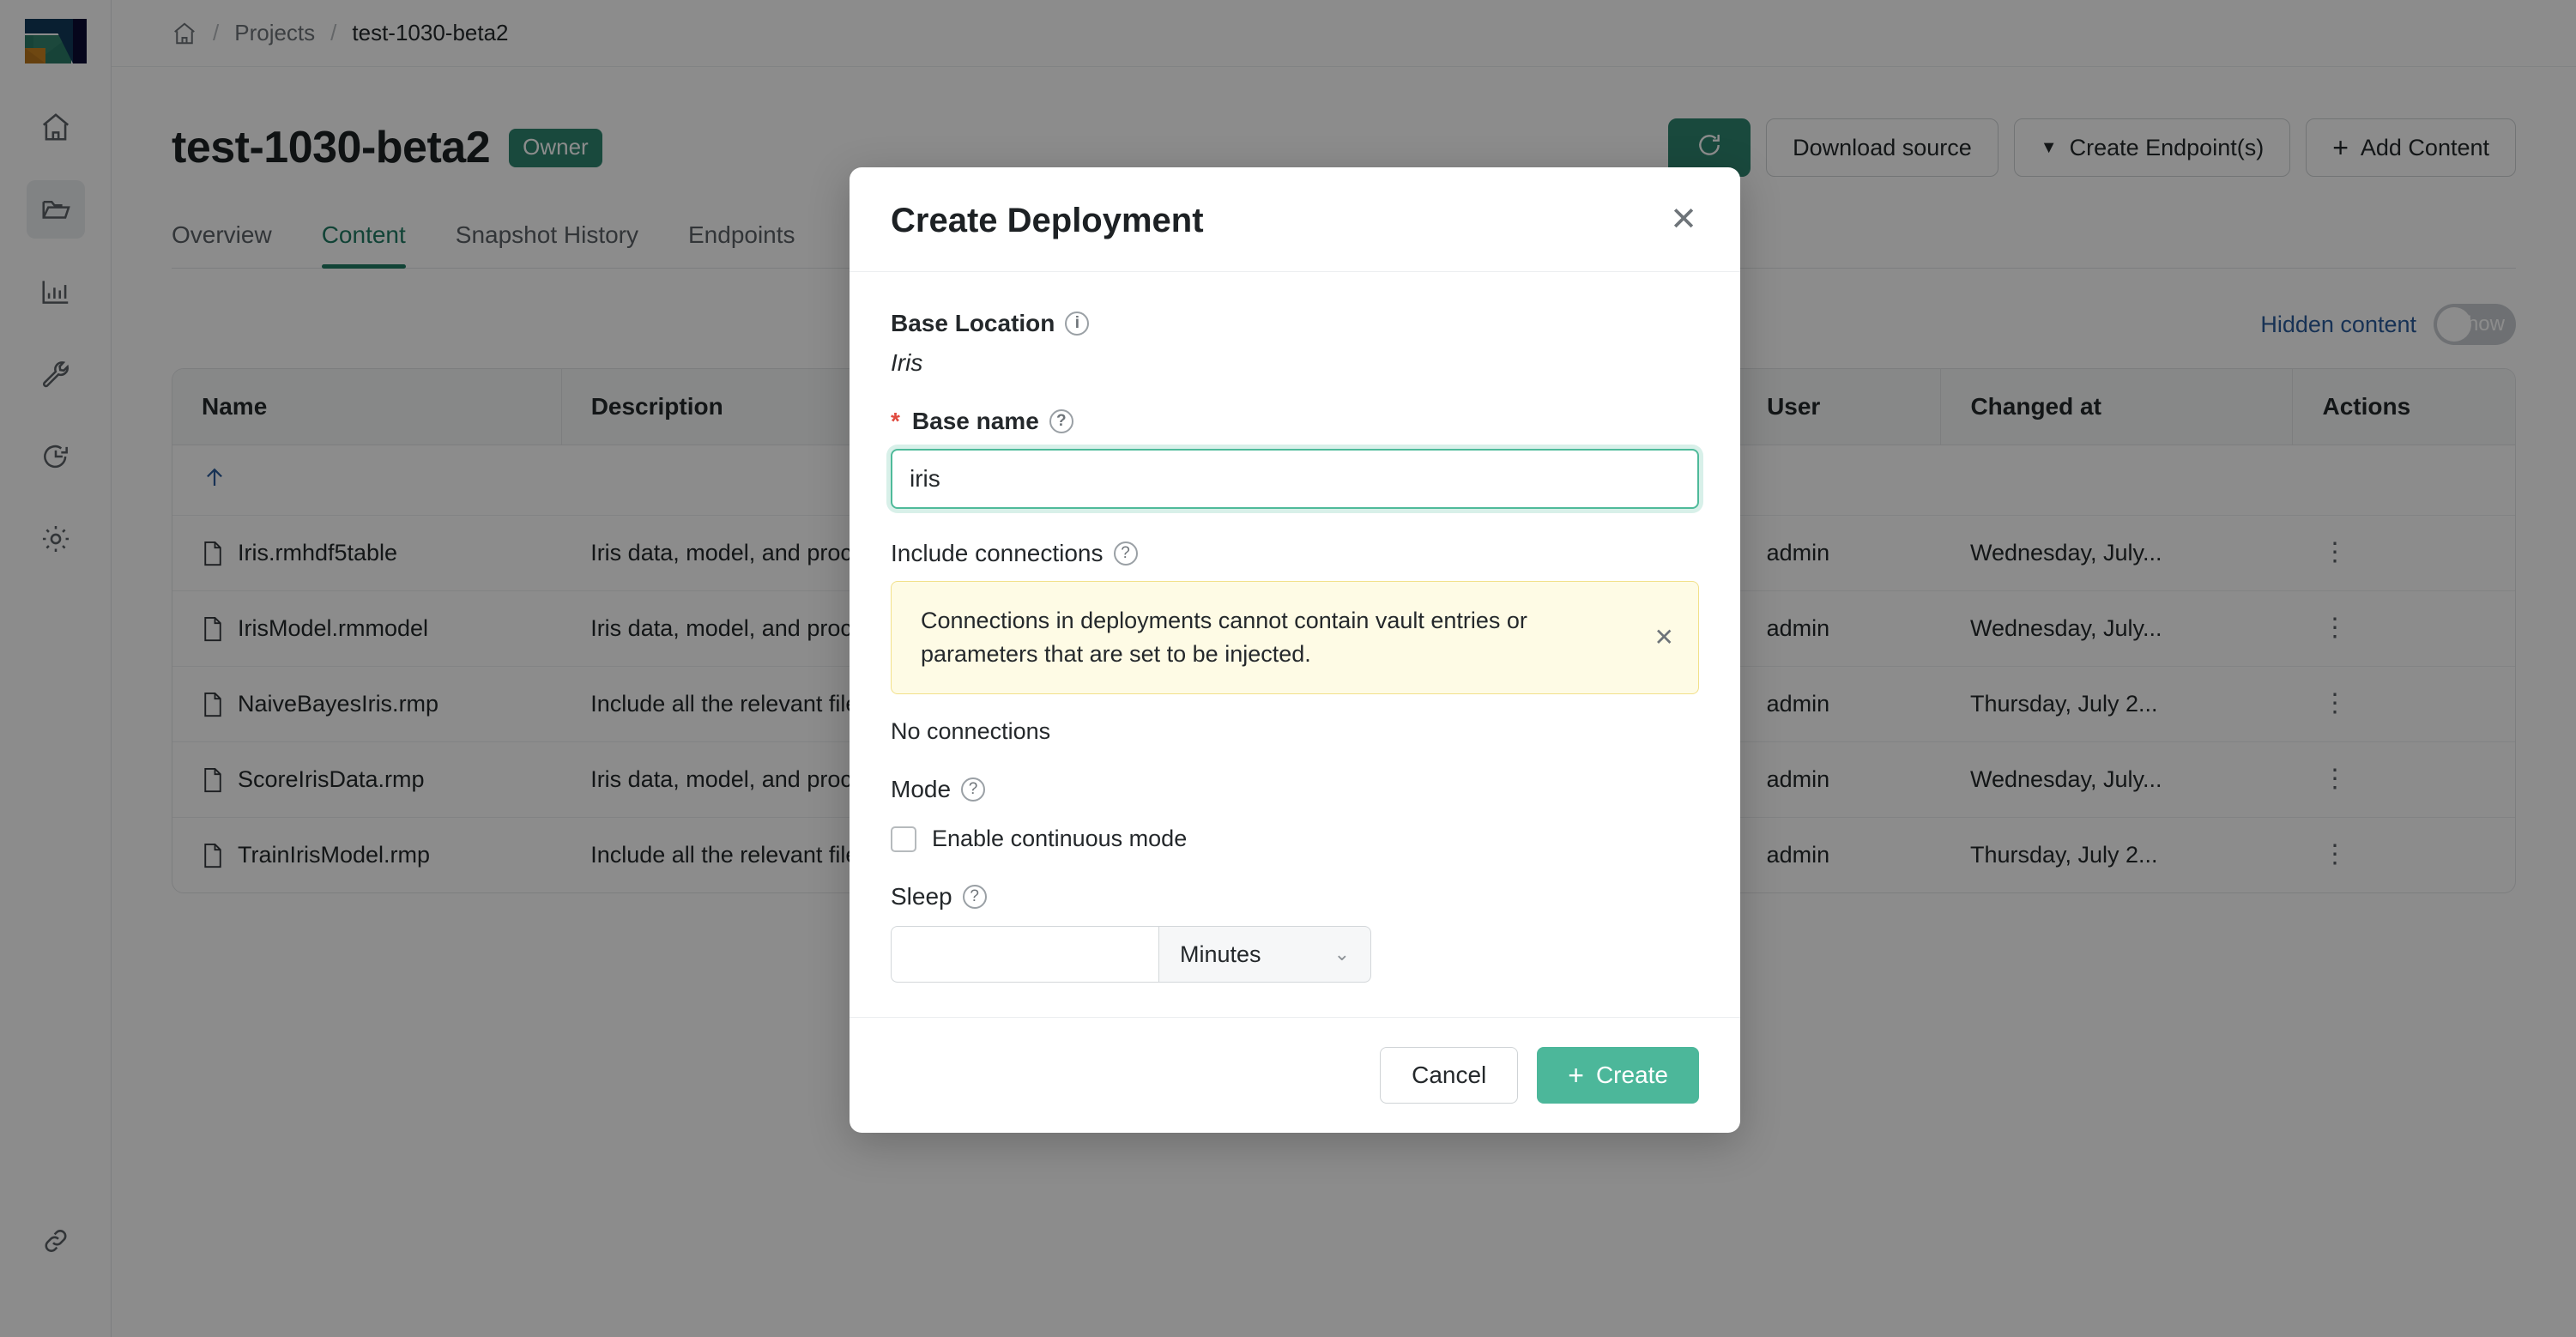 The image size is (2576, 1337). I want to click on chevron-down-icon: ⌄, so click(1341, 954).